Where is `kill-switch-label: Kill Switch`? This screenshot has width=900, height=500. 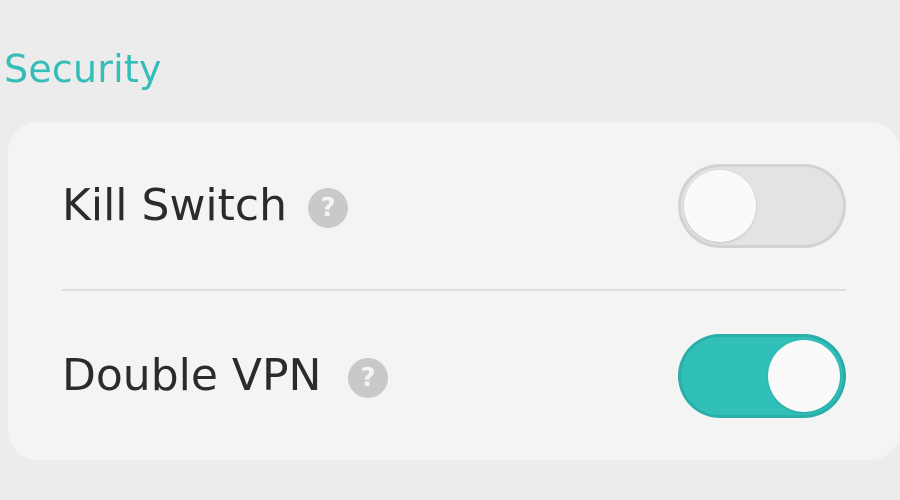
kill-switch-label: Kill Switch is located at coordinates (174, 205).